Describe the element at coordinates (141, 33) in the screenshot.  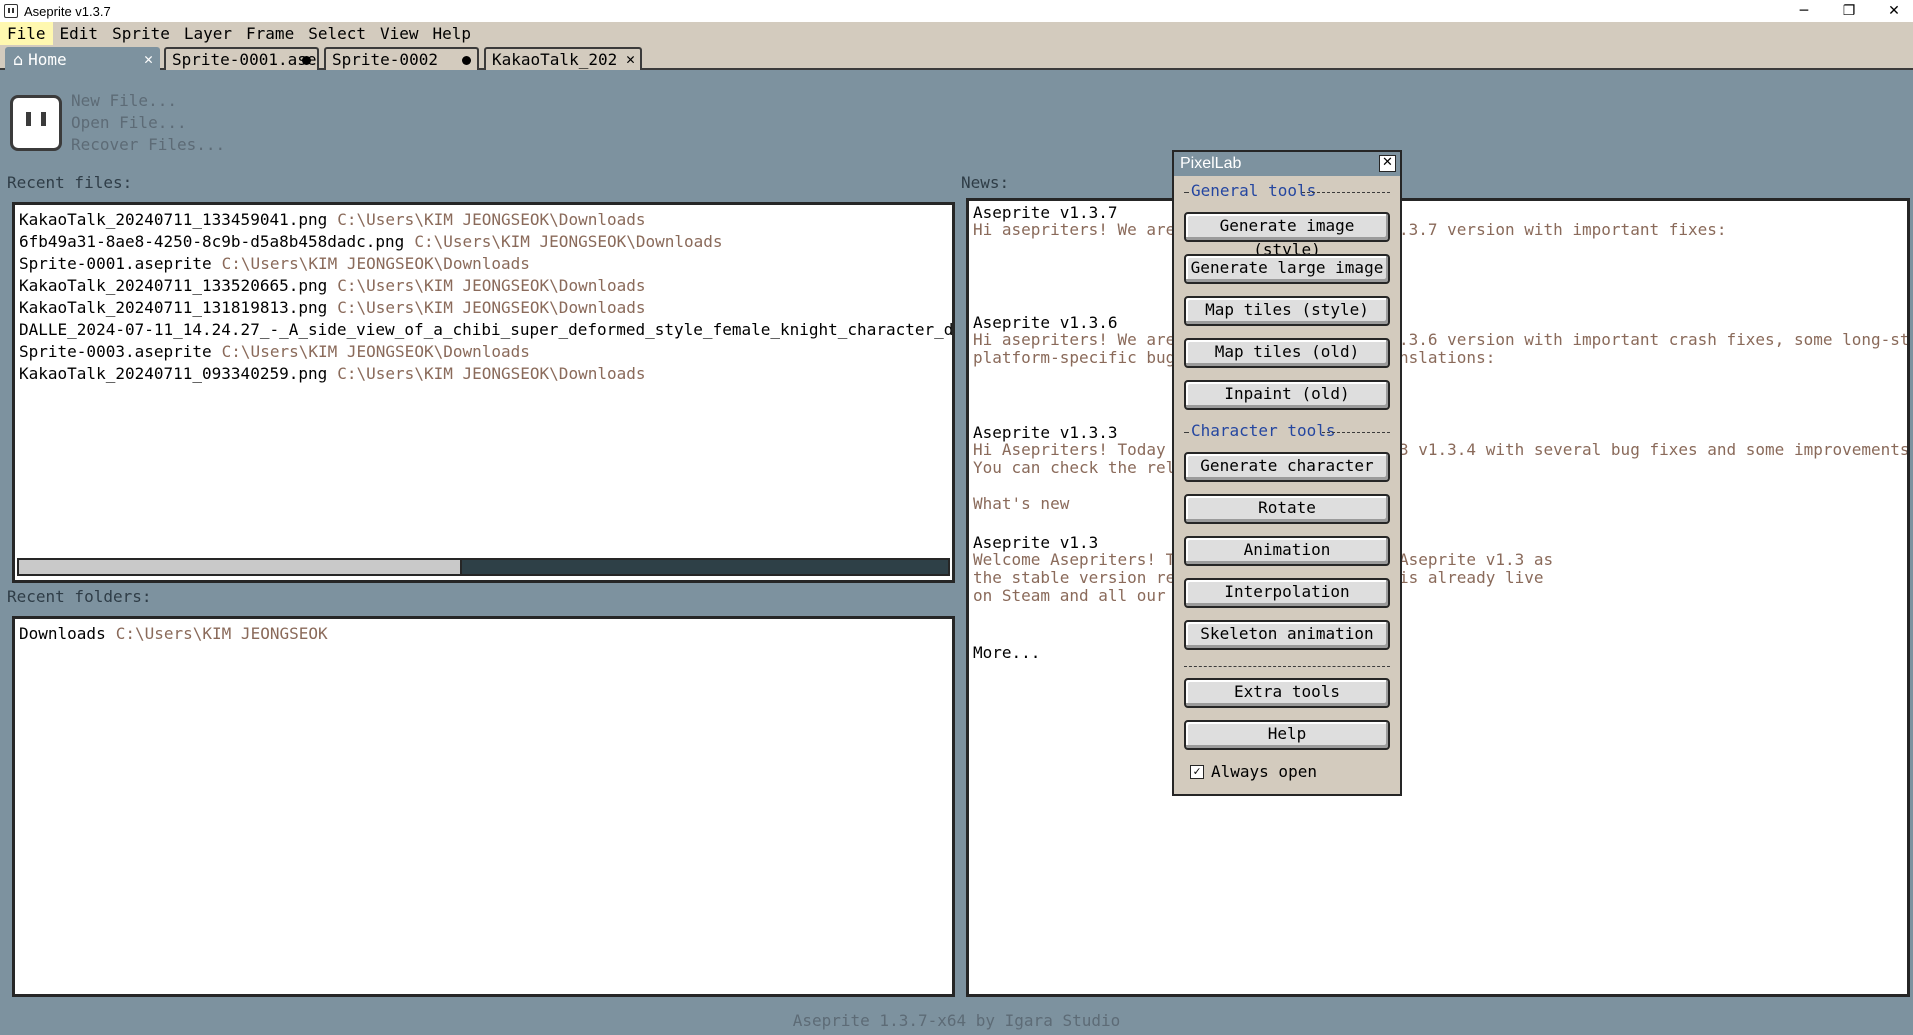
I see `menu-sprite: Sprite` at that location.